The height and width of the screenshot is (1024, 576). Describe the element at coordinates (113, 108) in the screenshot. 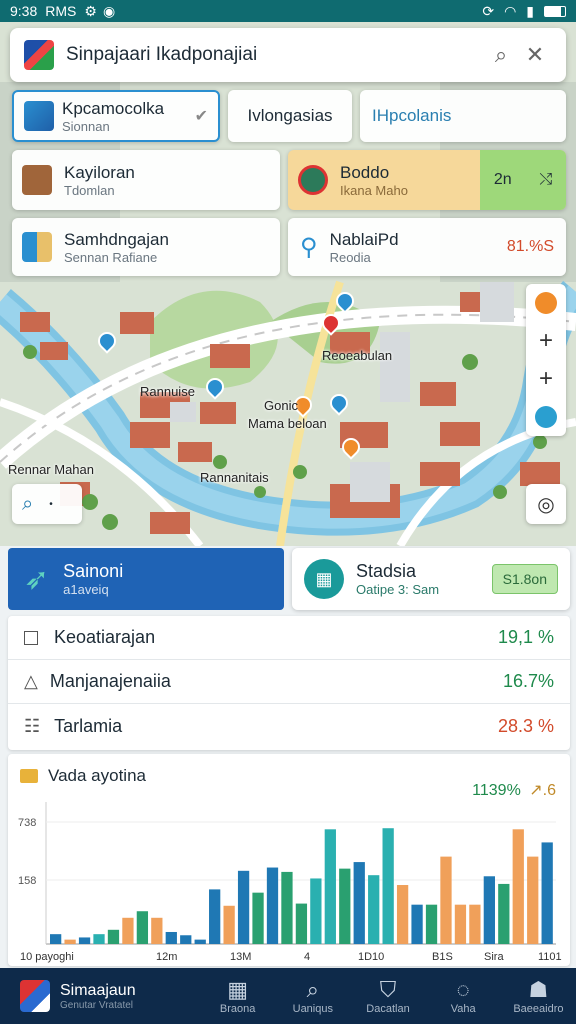

I see `filter-card-title: Kpcamocolka` at that location.